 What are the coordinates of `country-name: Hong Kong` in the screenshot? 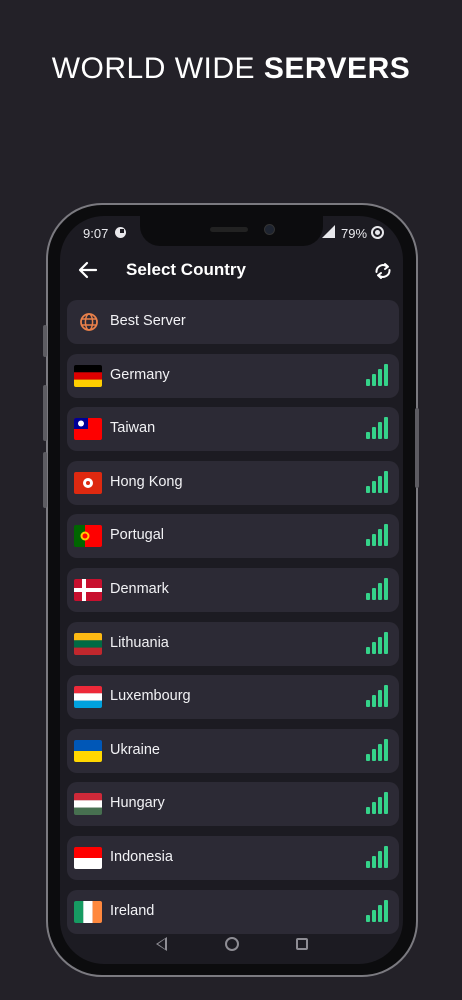 It's located at (146, 481).